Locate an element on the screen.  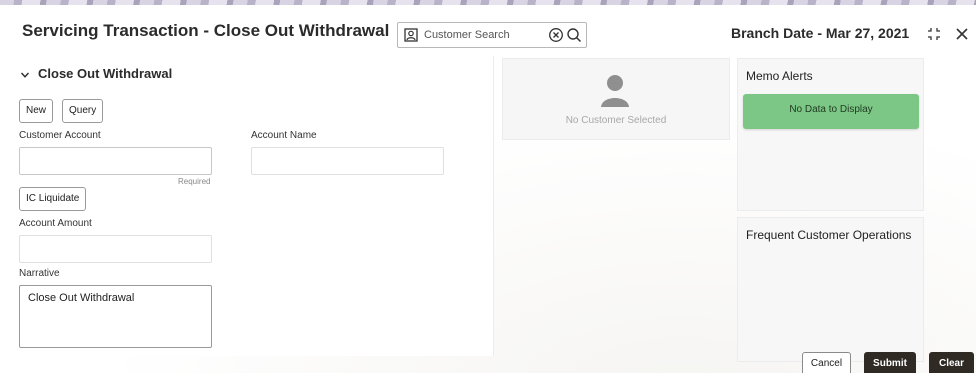
new-button: New is located at coordinates (36, 111).